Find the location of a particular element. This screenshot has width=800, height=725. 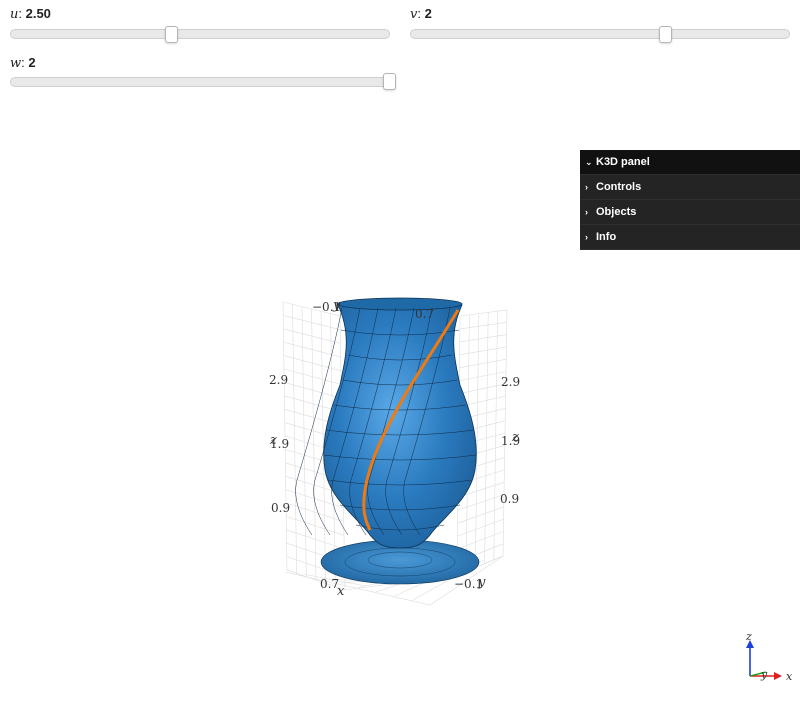

tick-label-top-x: 0.7 is located at coordinates (424, 314).